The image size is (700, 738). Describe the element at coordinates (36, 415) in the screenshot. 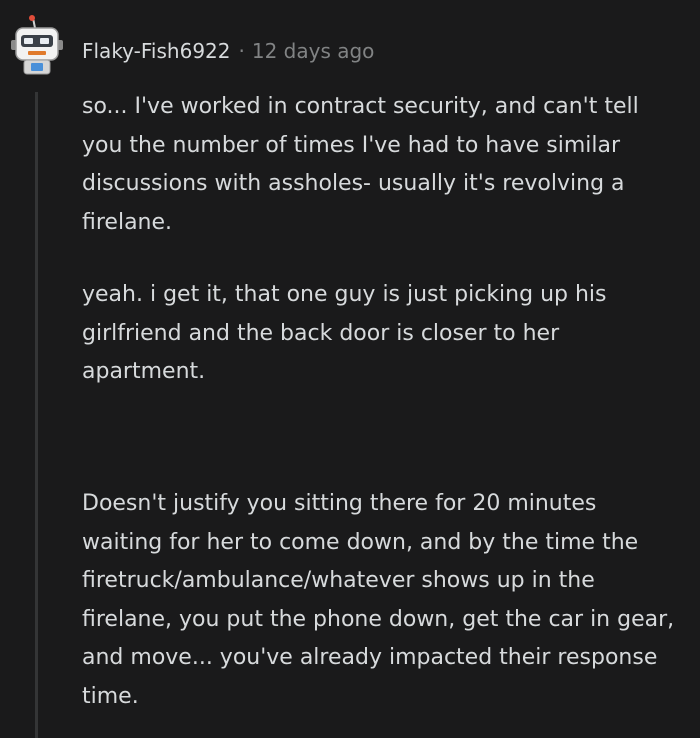

I see `thread-collapse-line` at that location.